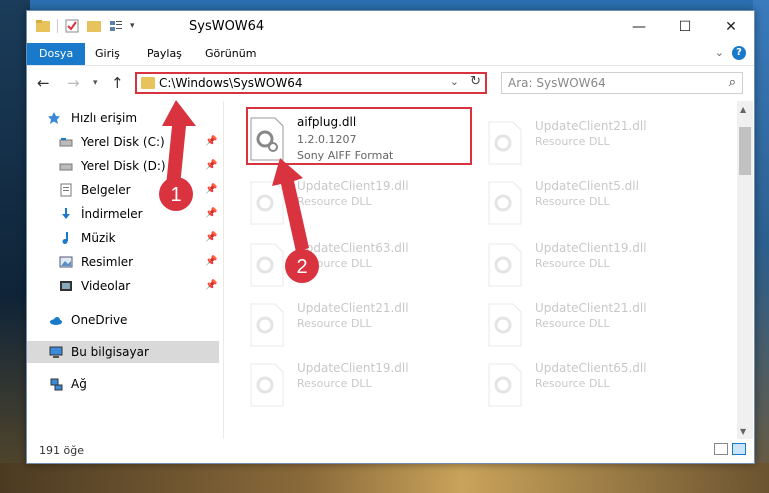  Describe the element at coordinates (56, 54) in the screenshot. I see `tab-file: Dosya` at that location.